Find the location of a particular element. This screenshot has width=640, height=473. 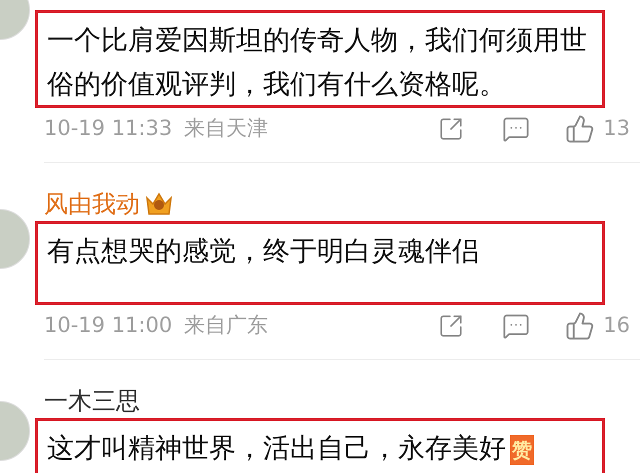

like-count: 16 is located at coordinates (616, 326).